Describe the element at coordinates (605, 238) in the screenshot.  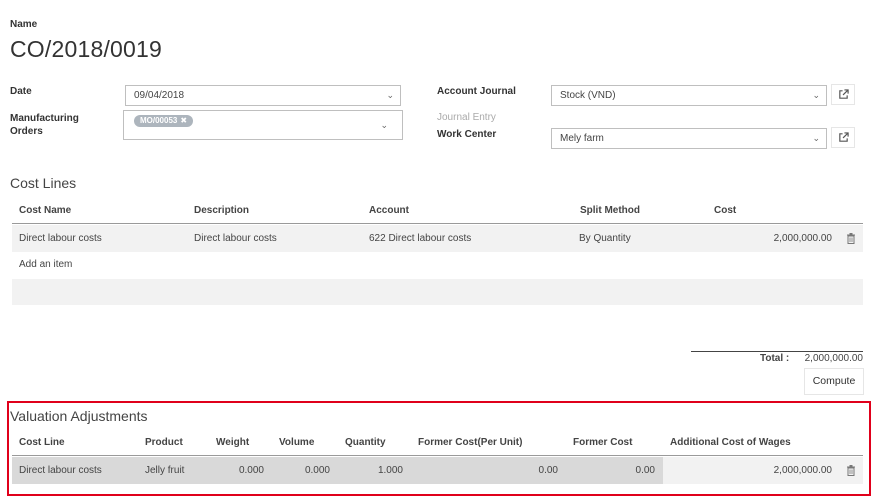
I see `cell-split-method: By Quantity` at that location.